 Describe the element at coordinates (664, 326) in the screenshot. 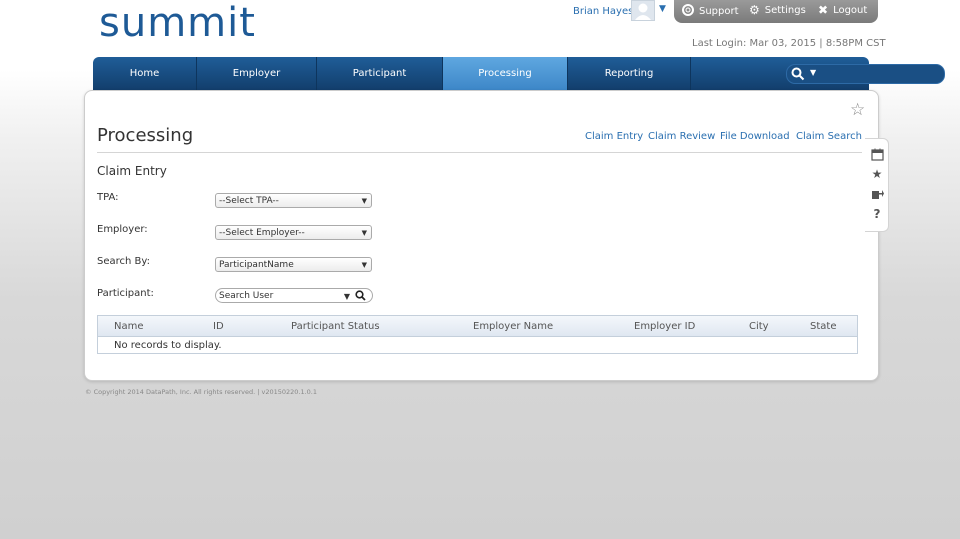

I see `col-header-employer-id: Employer ID` at that location.